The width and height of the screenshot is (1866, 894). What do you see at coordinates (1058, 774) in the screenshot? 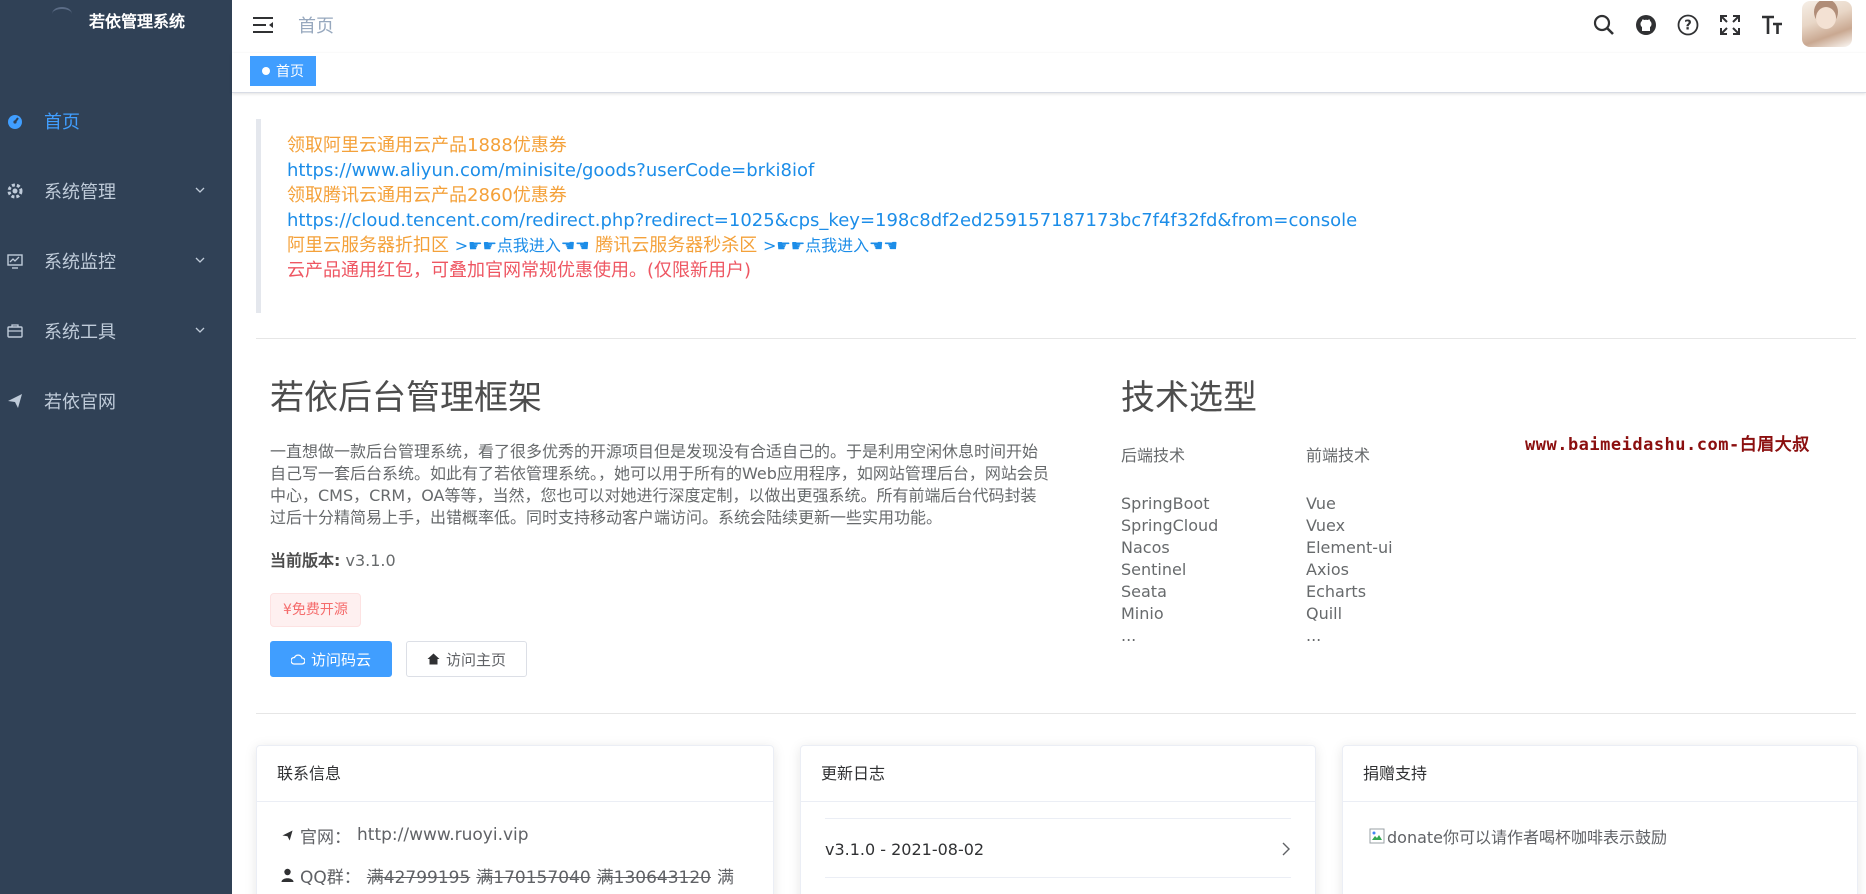
I see `changelog-card-title: 更新日志` at bounding box center [1058, 774].